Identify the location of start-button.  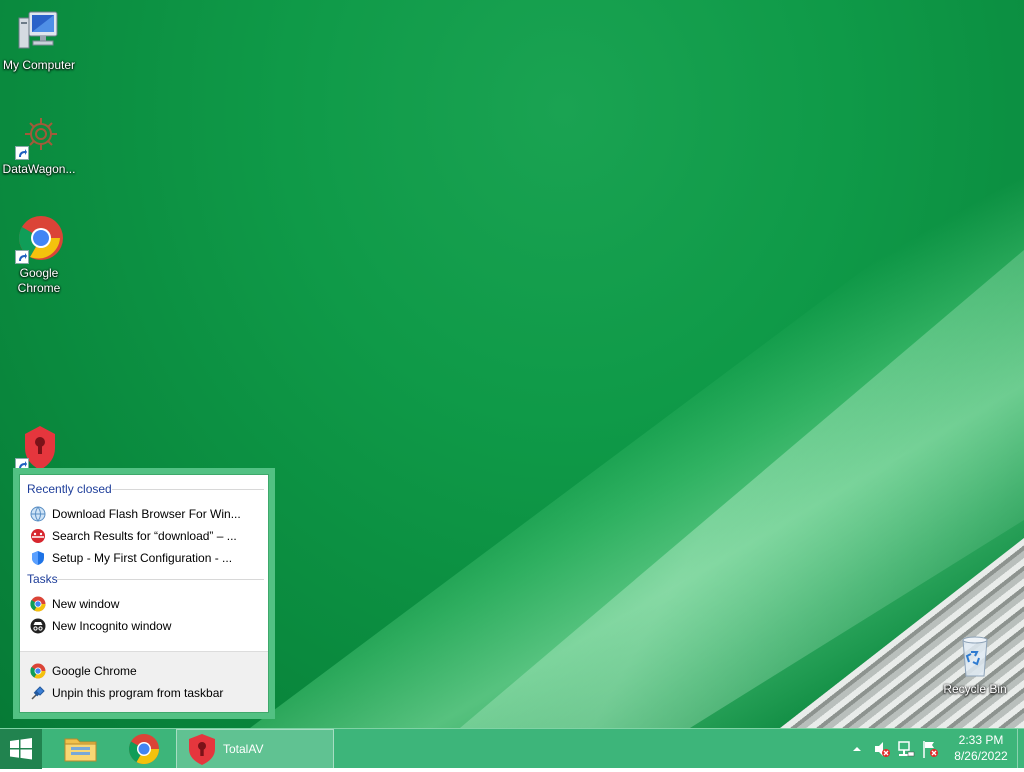
(21, 749).